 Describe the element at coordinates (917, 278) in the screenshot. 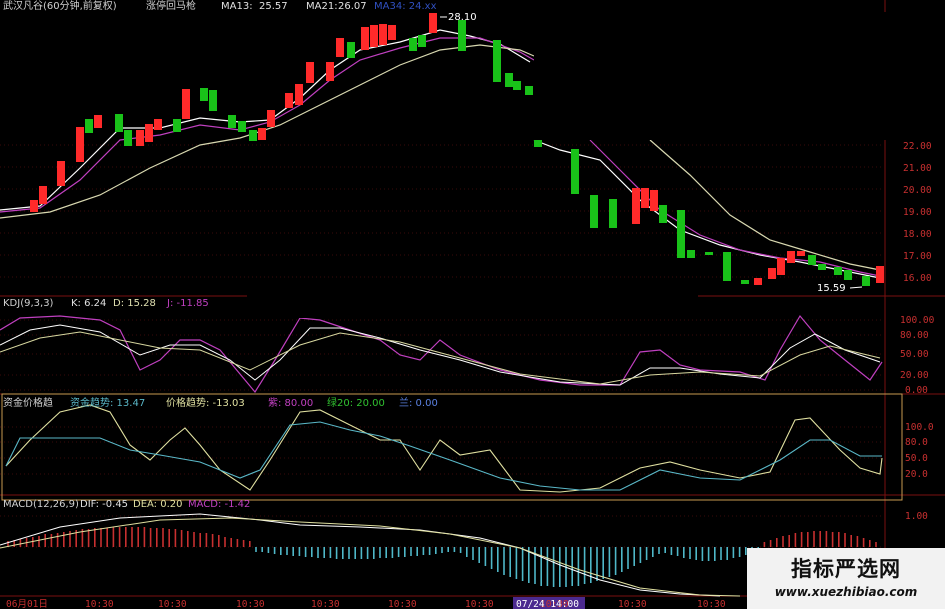

I see `svg-text: 16.00` at that location.